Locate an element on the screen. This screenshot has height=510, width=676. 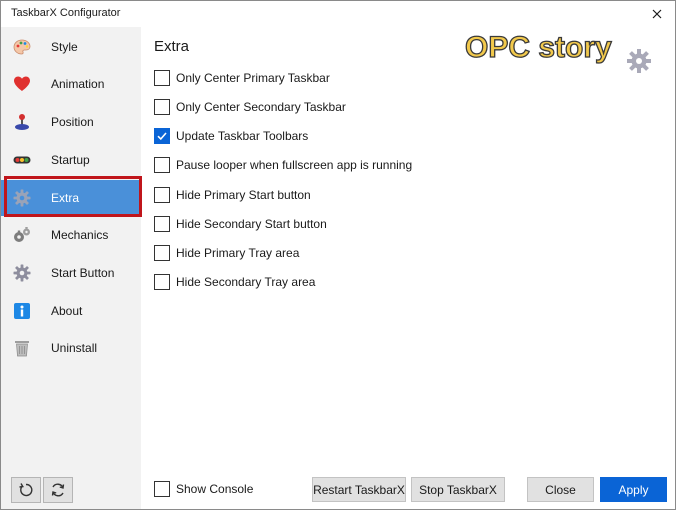
sidebar-item-label: Uninstall is located at coordinates (74, 348).